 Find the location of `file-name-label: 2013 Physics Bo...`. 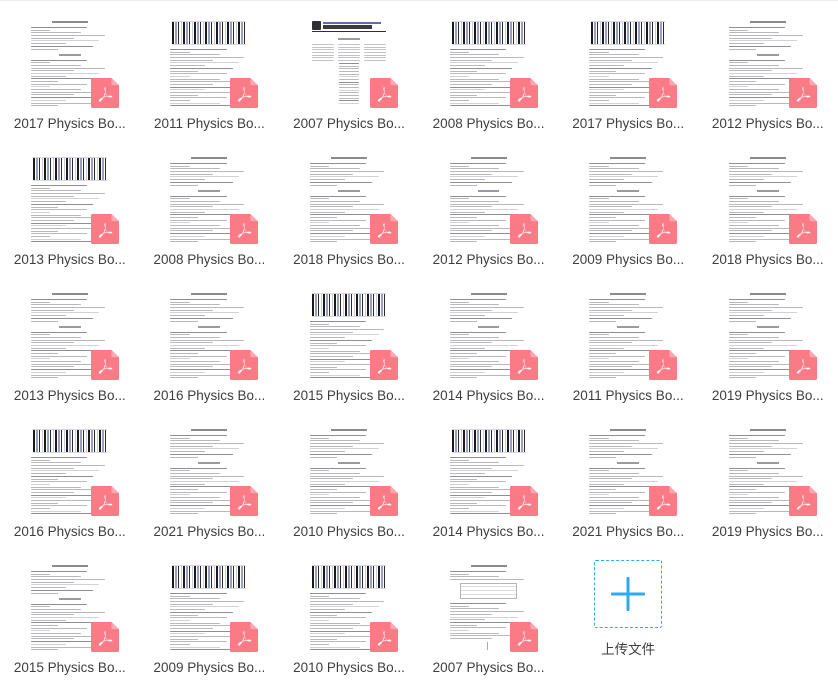

file-name-label: 2013 Physics Bo... is located at coordinates (69, 395).